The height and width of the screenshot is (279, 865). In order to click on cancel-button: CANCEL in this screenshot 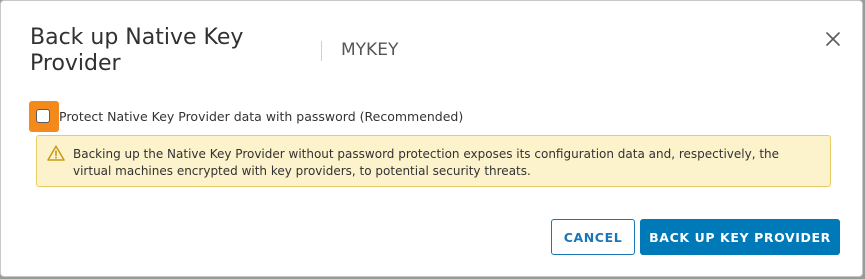, I will do `click(593, 237)`.